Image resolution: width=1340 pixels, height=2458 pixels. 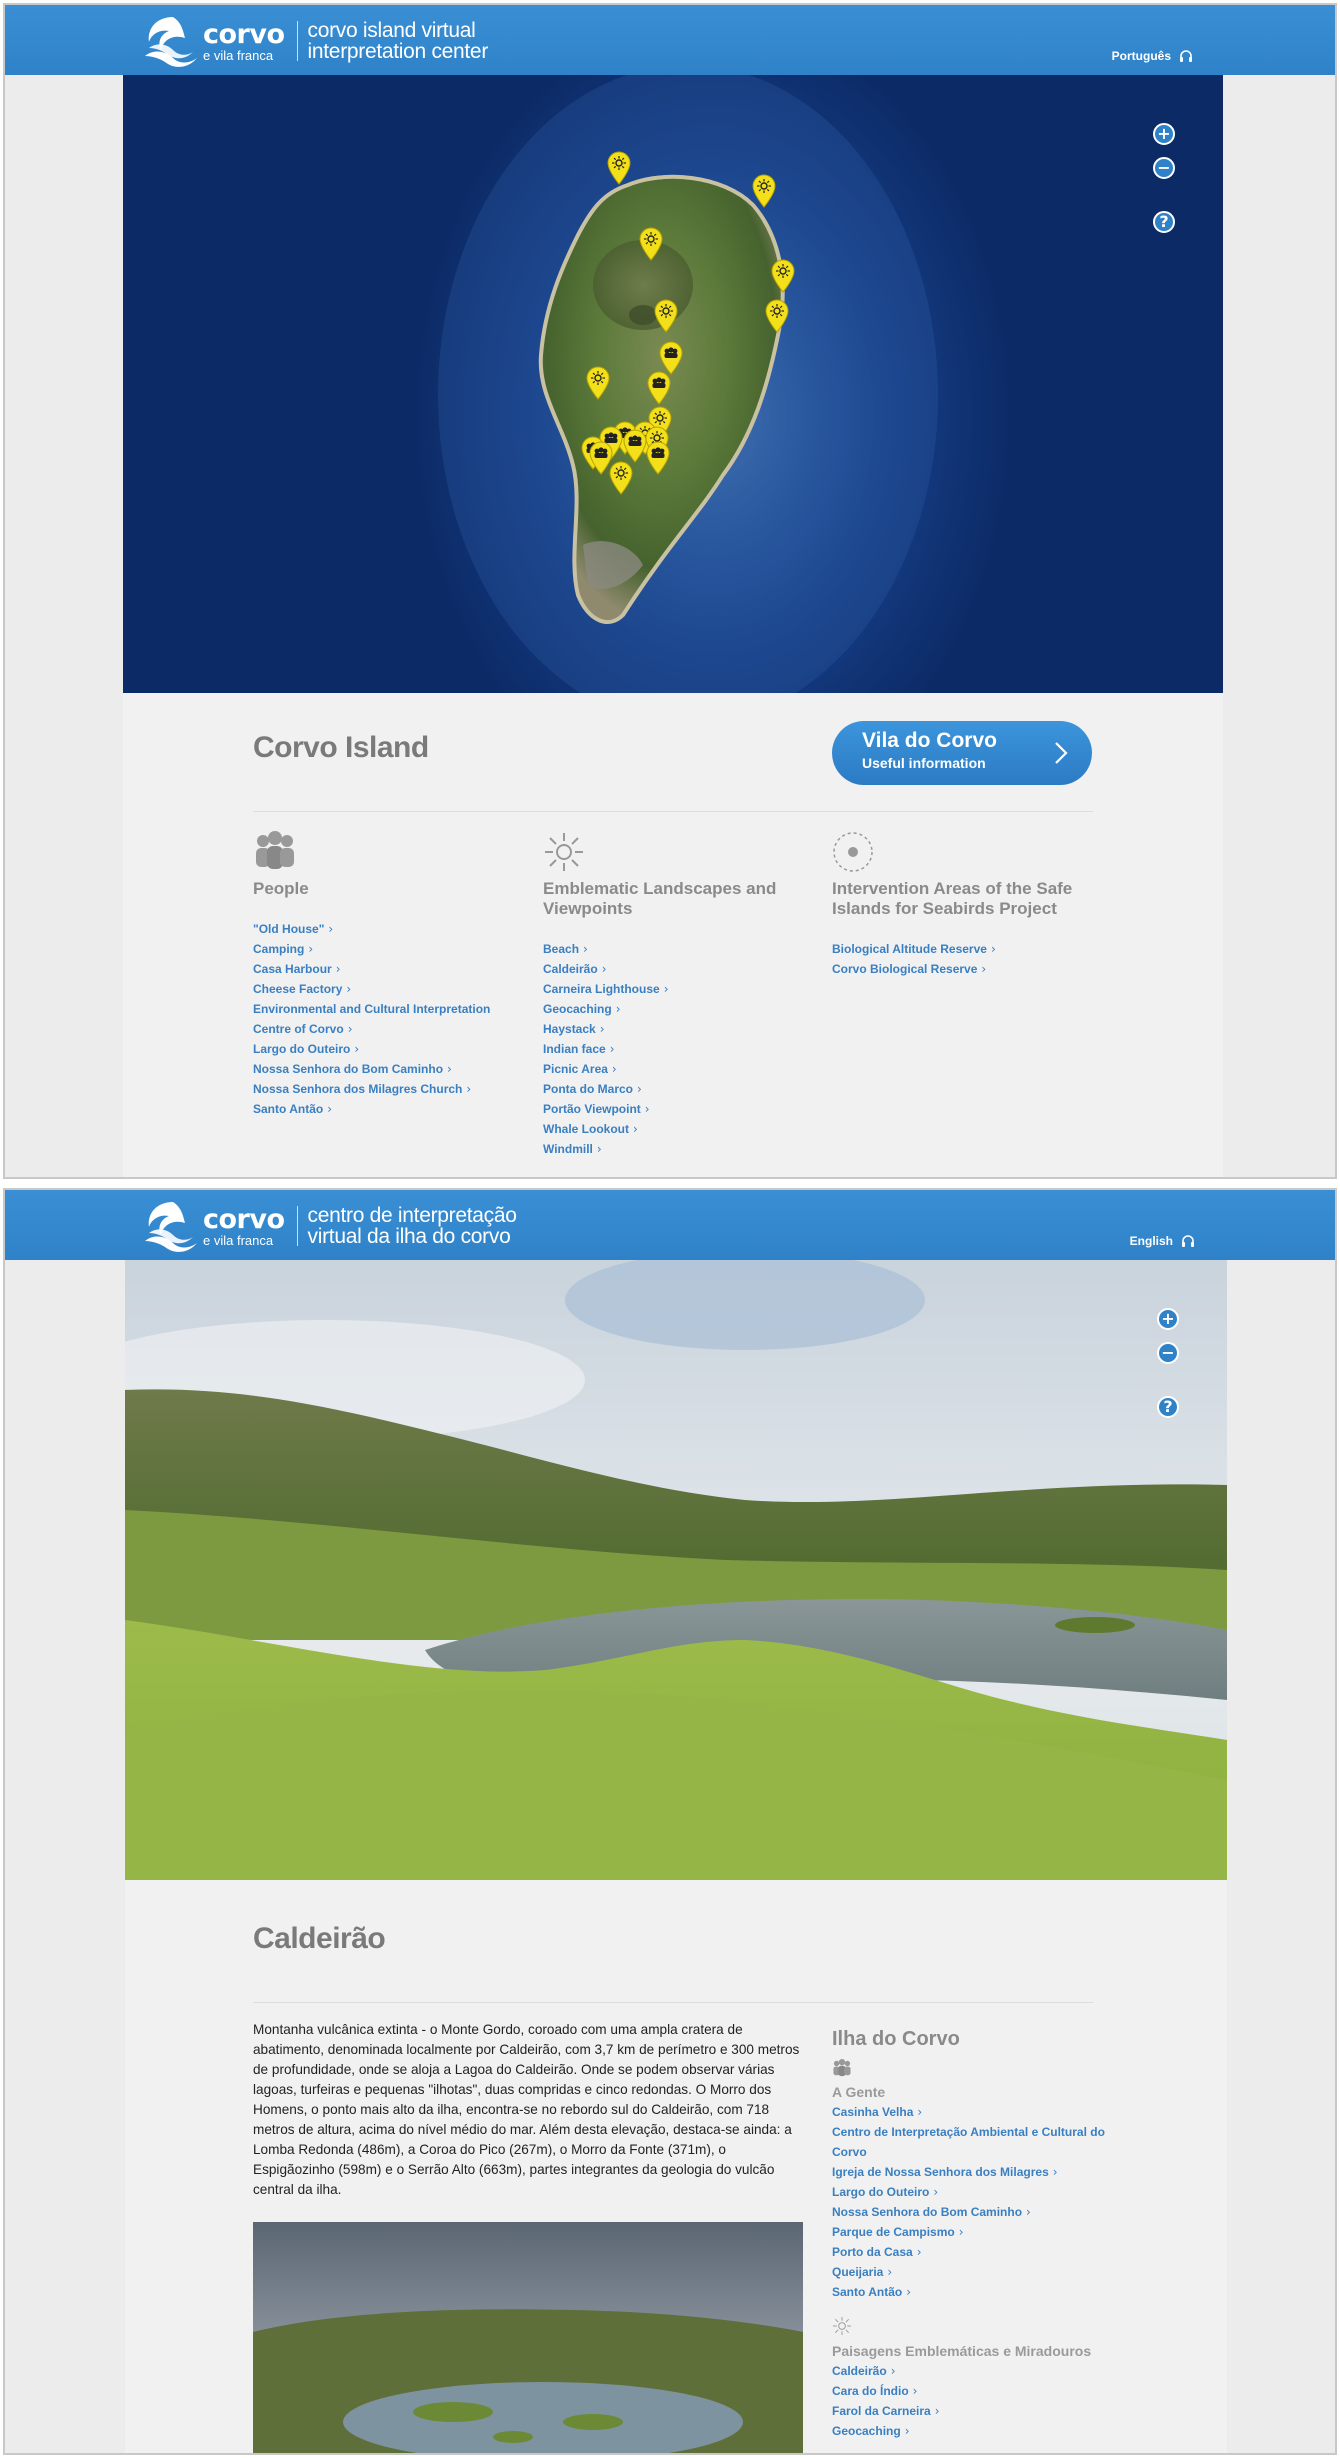 I want to click on tagline-line-2: virtual da ilha do corvo, so click(x=409, y=1236).